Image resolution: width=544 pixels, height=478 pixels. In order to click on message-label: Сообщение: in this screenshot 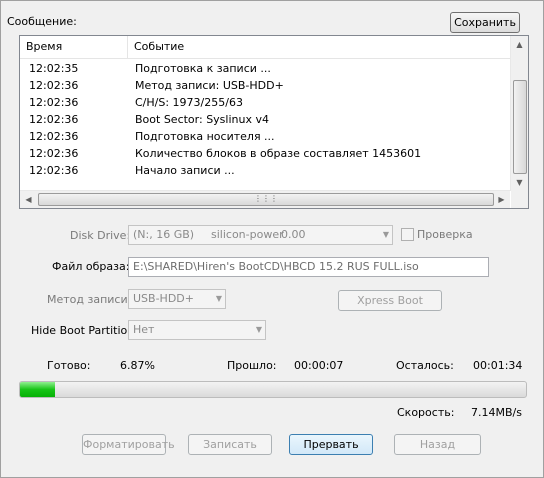, I will do `click(42, 21)`.